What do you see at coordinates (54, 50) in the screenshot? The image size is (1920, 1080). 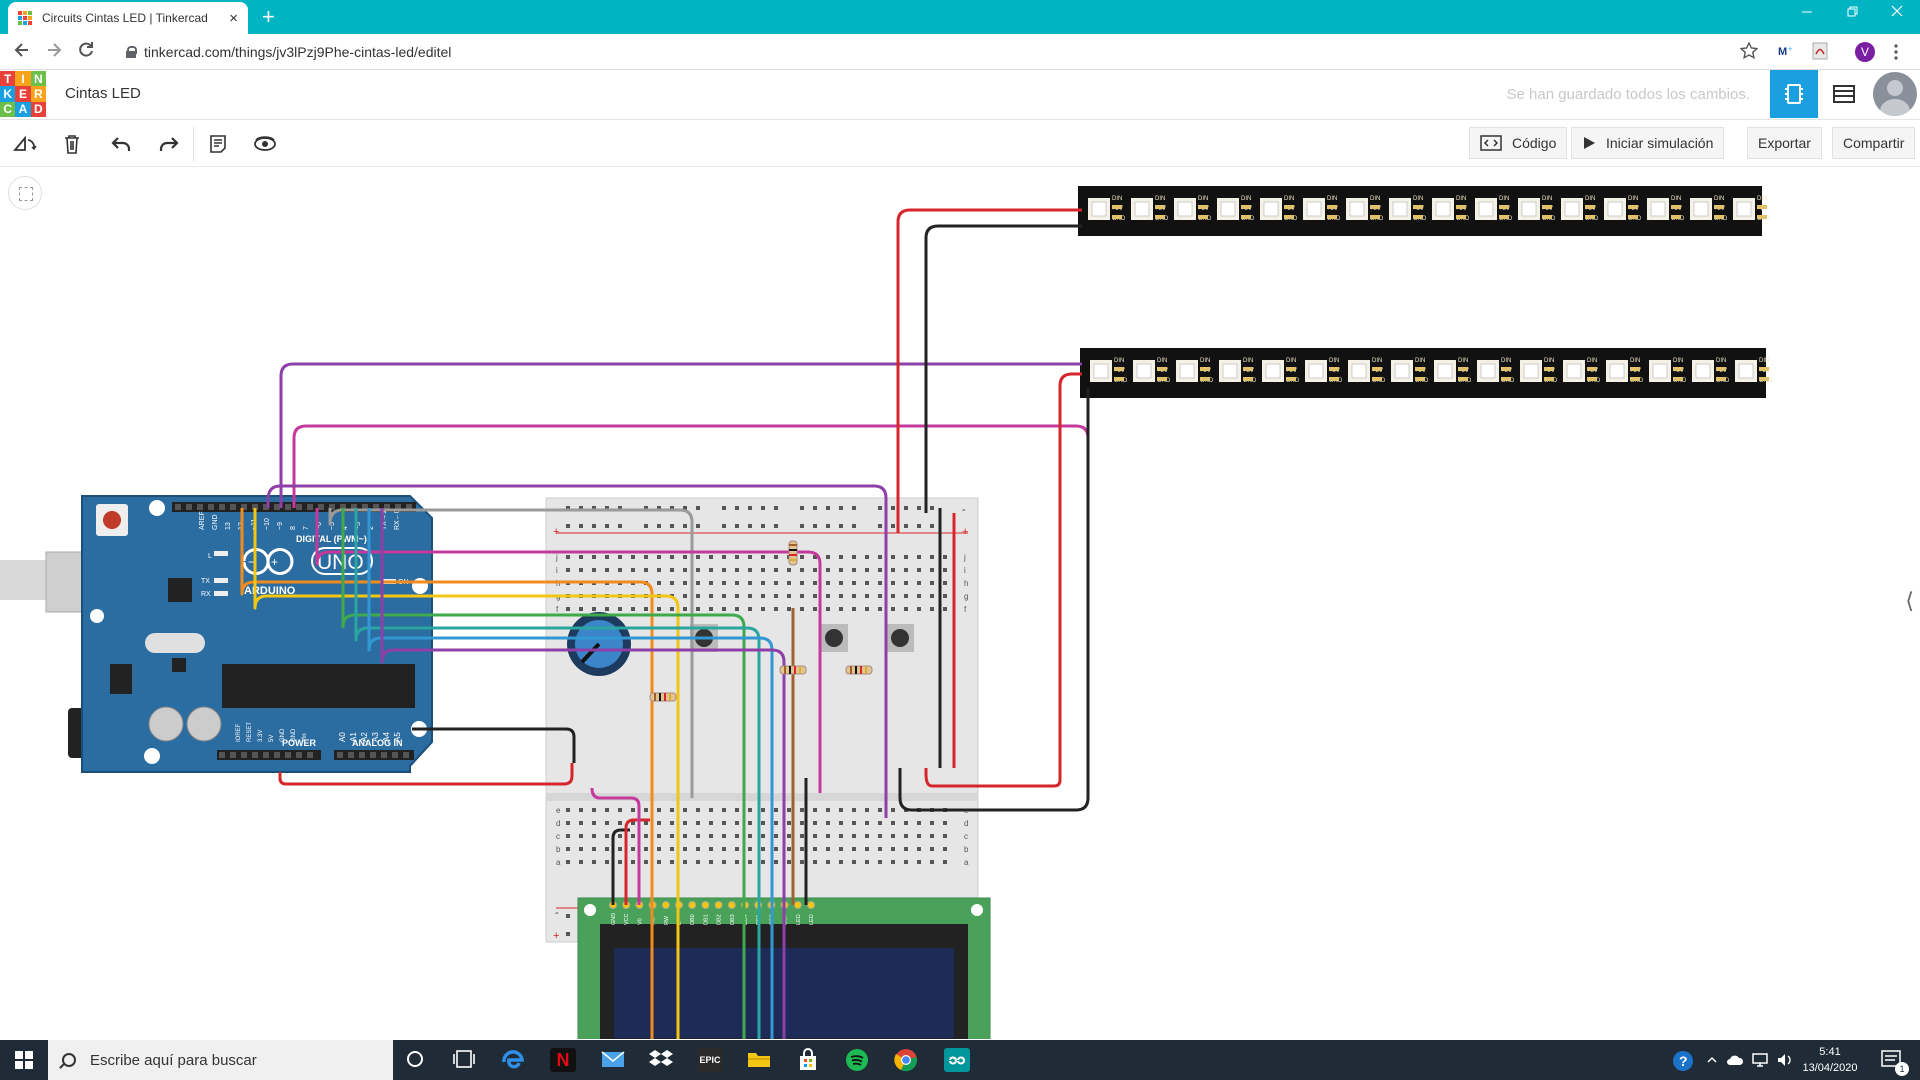 I see `forward-icon` at bounding box center [54, 50].